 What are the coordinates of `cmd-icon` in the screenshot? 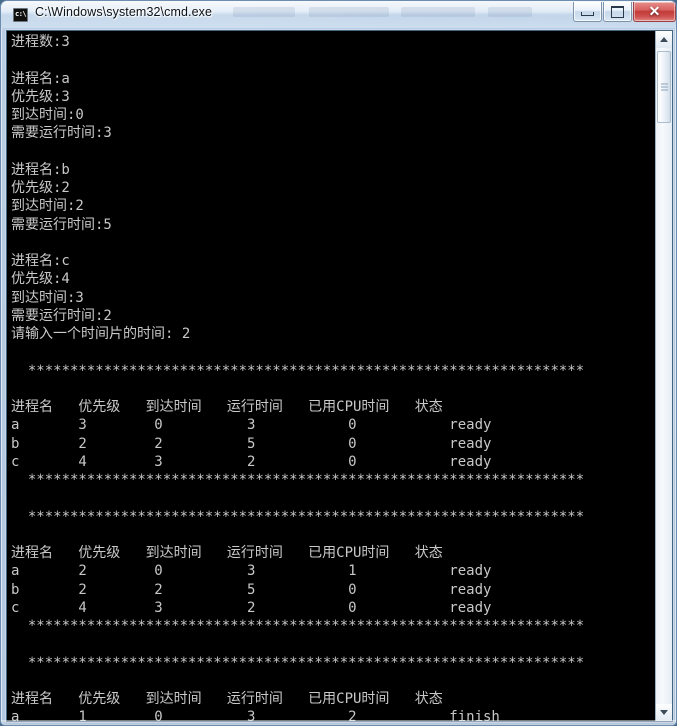 It's located at (20, 15).